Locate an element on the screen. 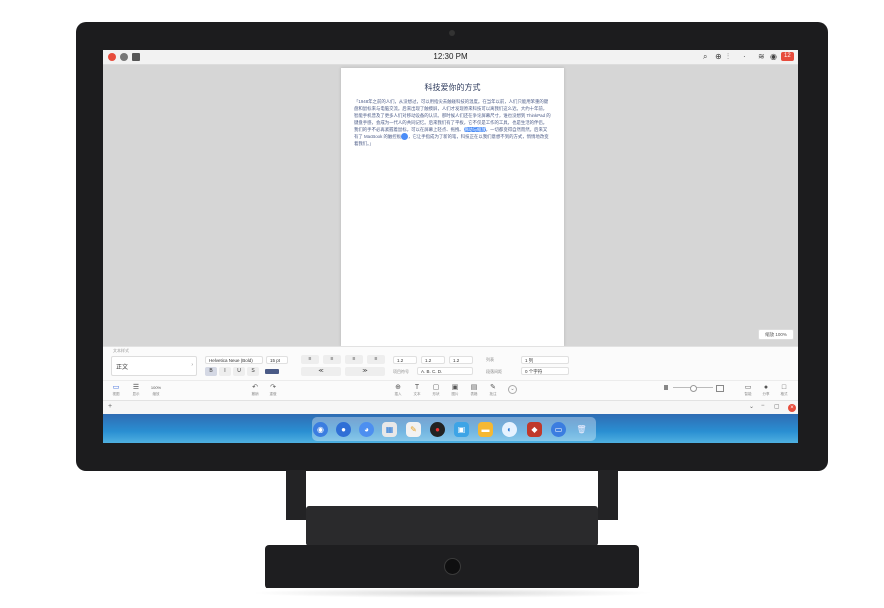  format-label: 格式 is located at coordinates (784, 394).